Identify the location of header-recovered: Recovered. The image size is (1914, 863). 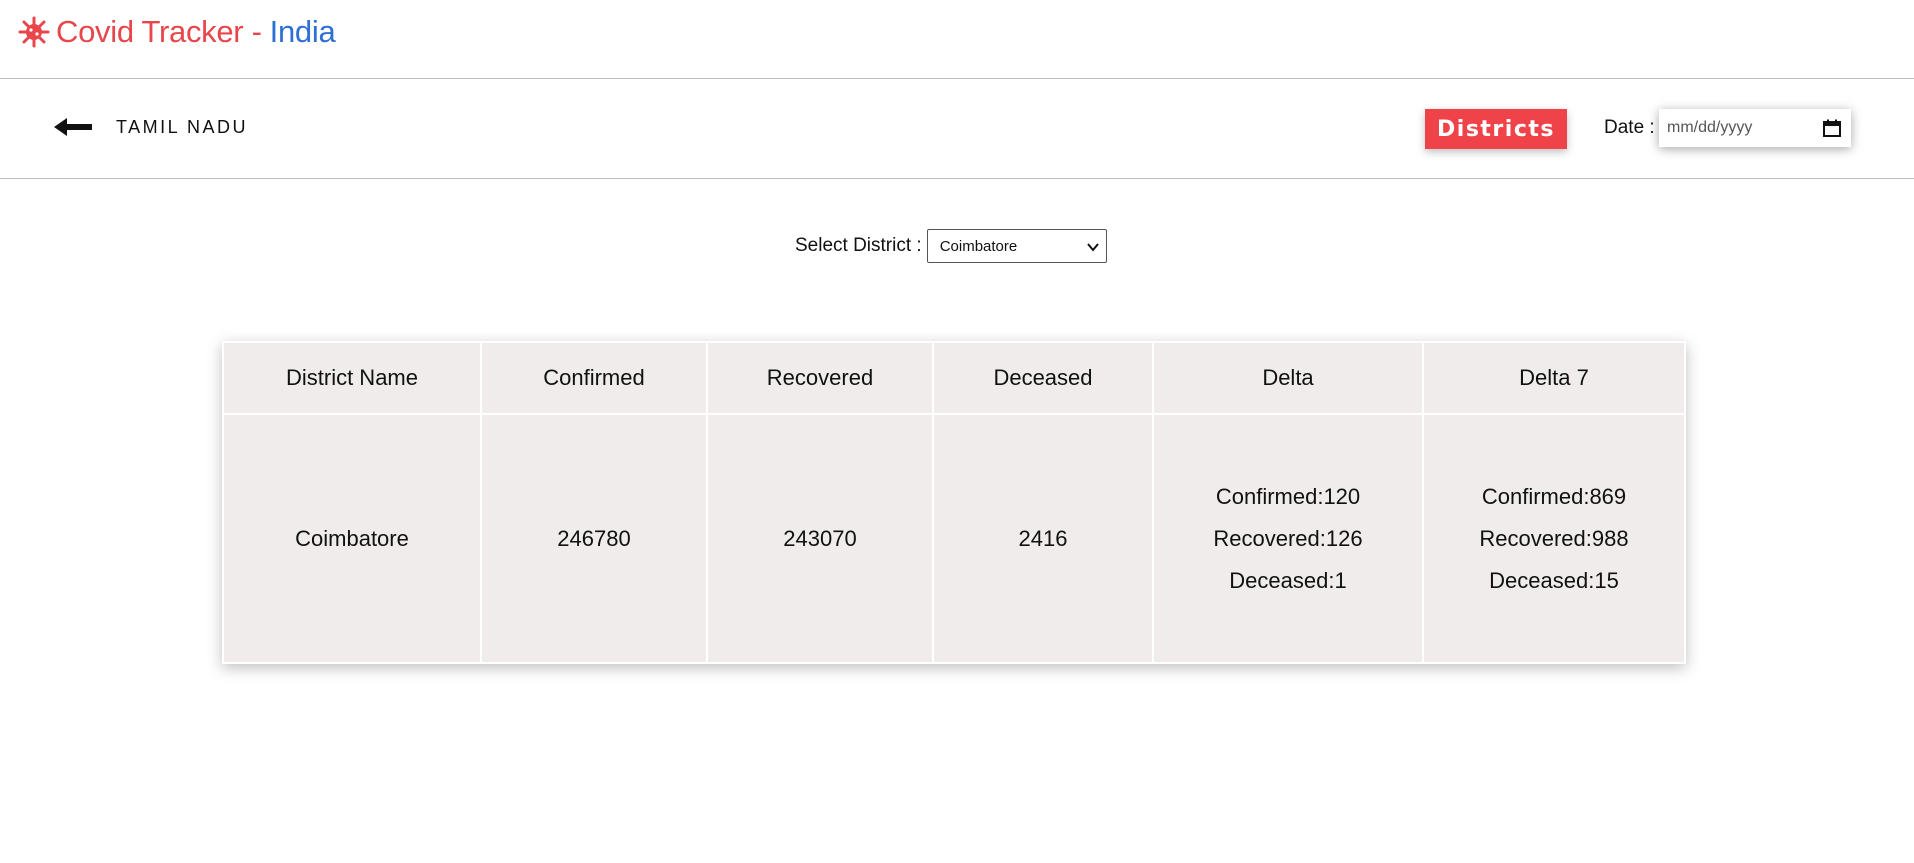
(820, 378).